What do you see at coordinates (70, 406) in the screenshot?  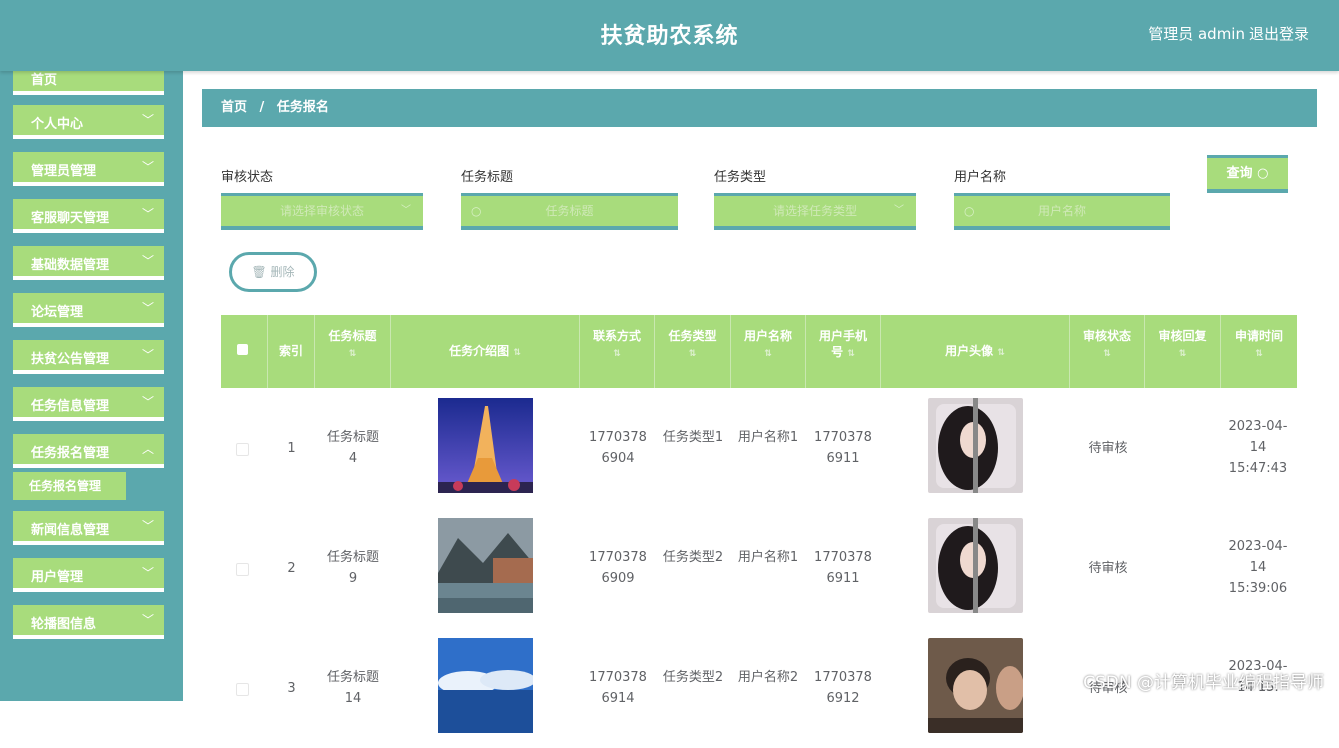 I see `sidebar-item-label: 任务信息管理` at bounding box center [70, 406].